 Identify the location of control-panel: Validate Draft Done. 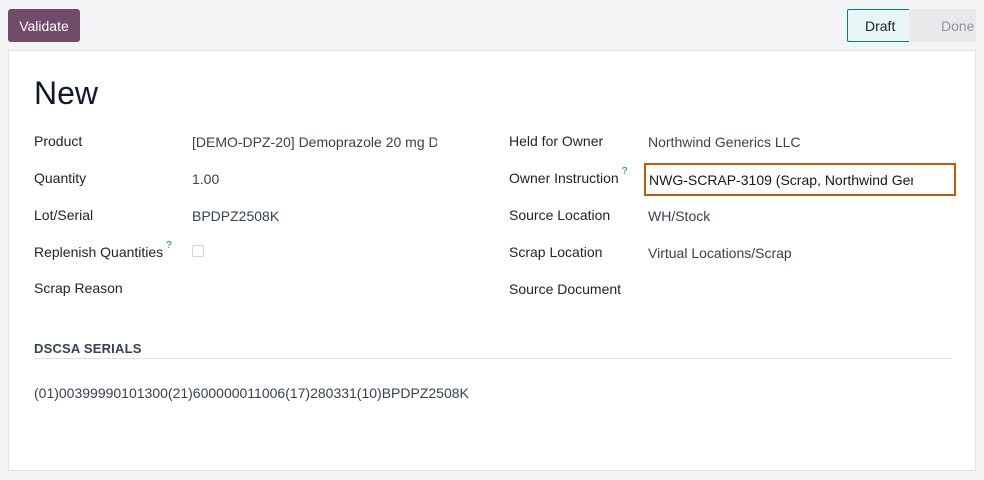
(492, 25).